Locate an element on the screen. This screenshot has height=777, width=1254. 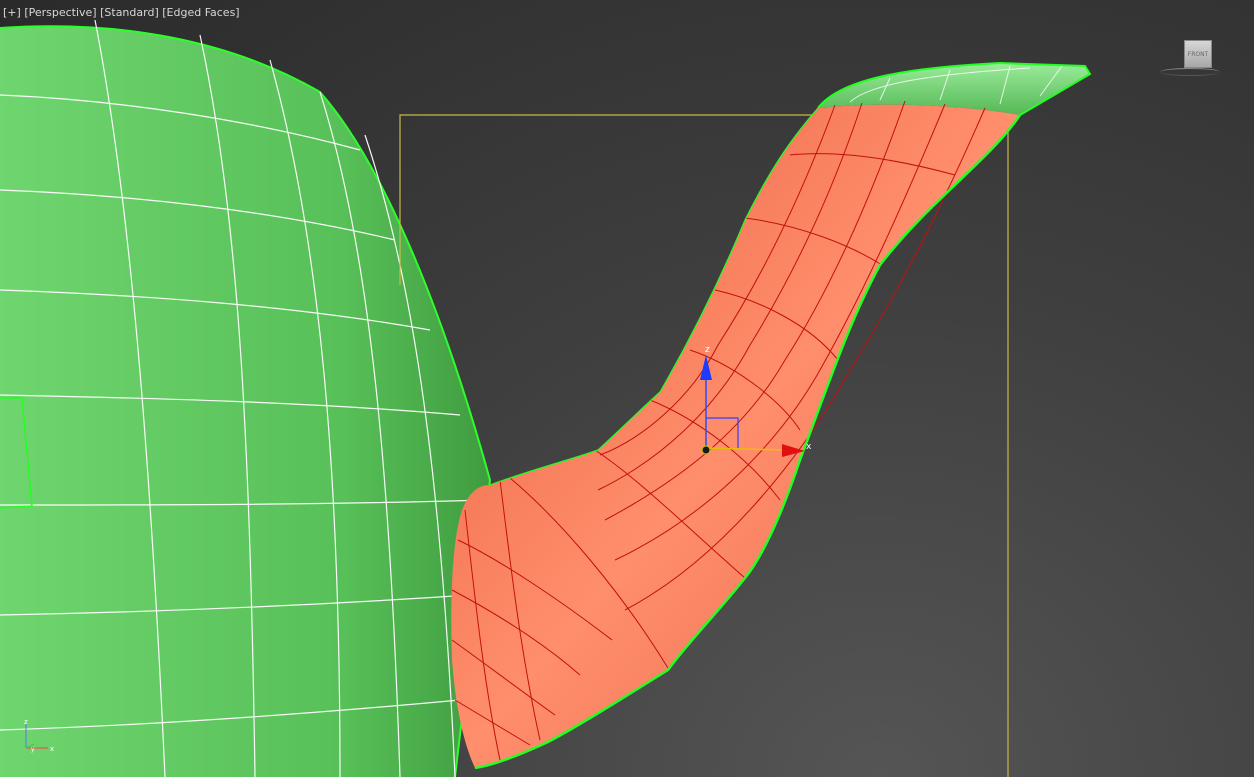
viewport-menu-mode: [Edged Faces] is located at coordinates (200, 12).